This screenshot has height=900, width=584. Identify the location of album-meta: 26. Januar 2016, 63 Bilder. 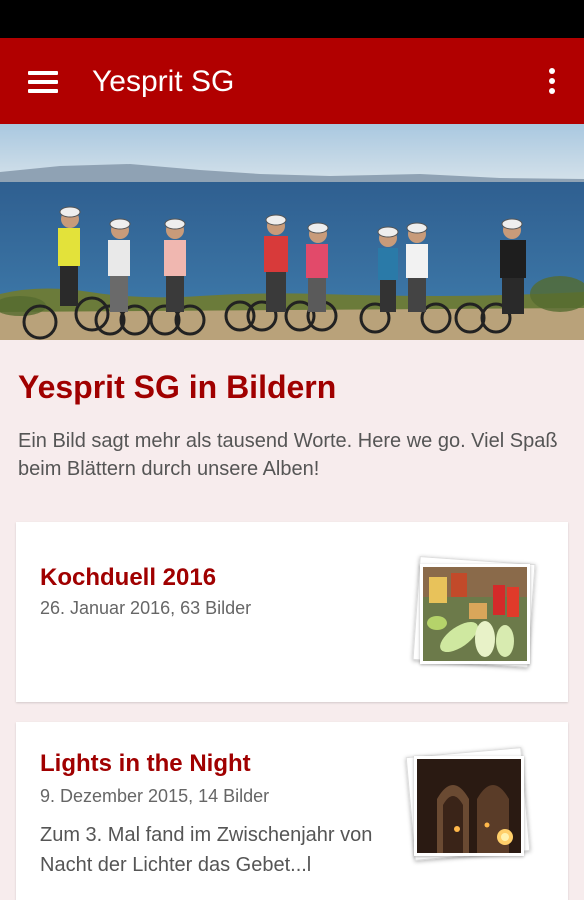
(146, 608).